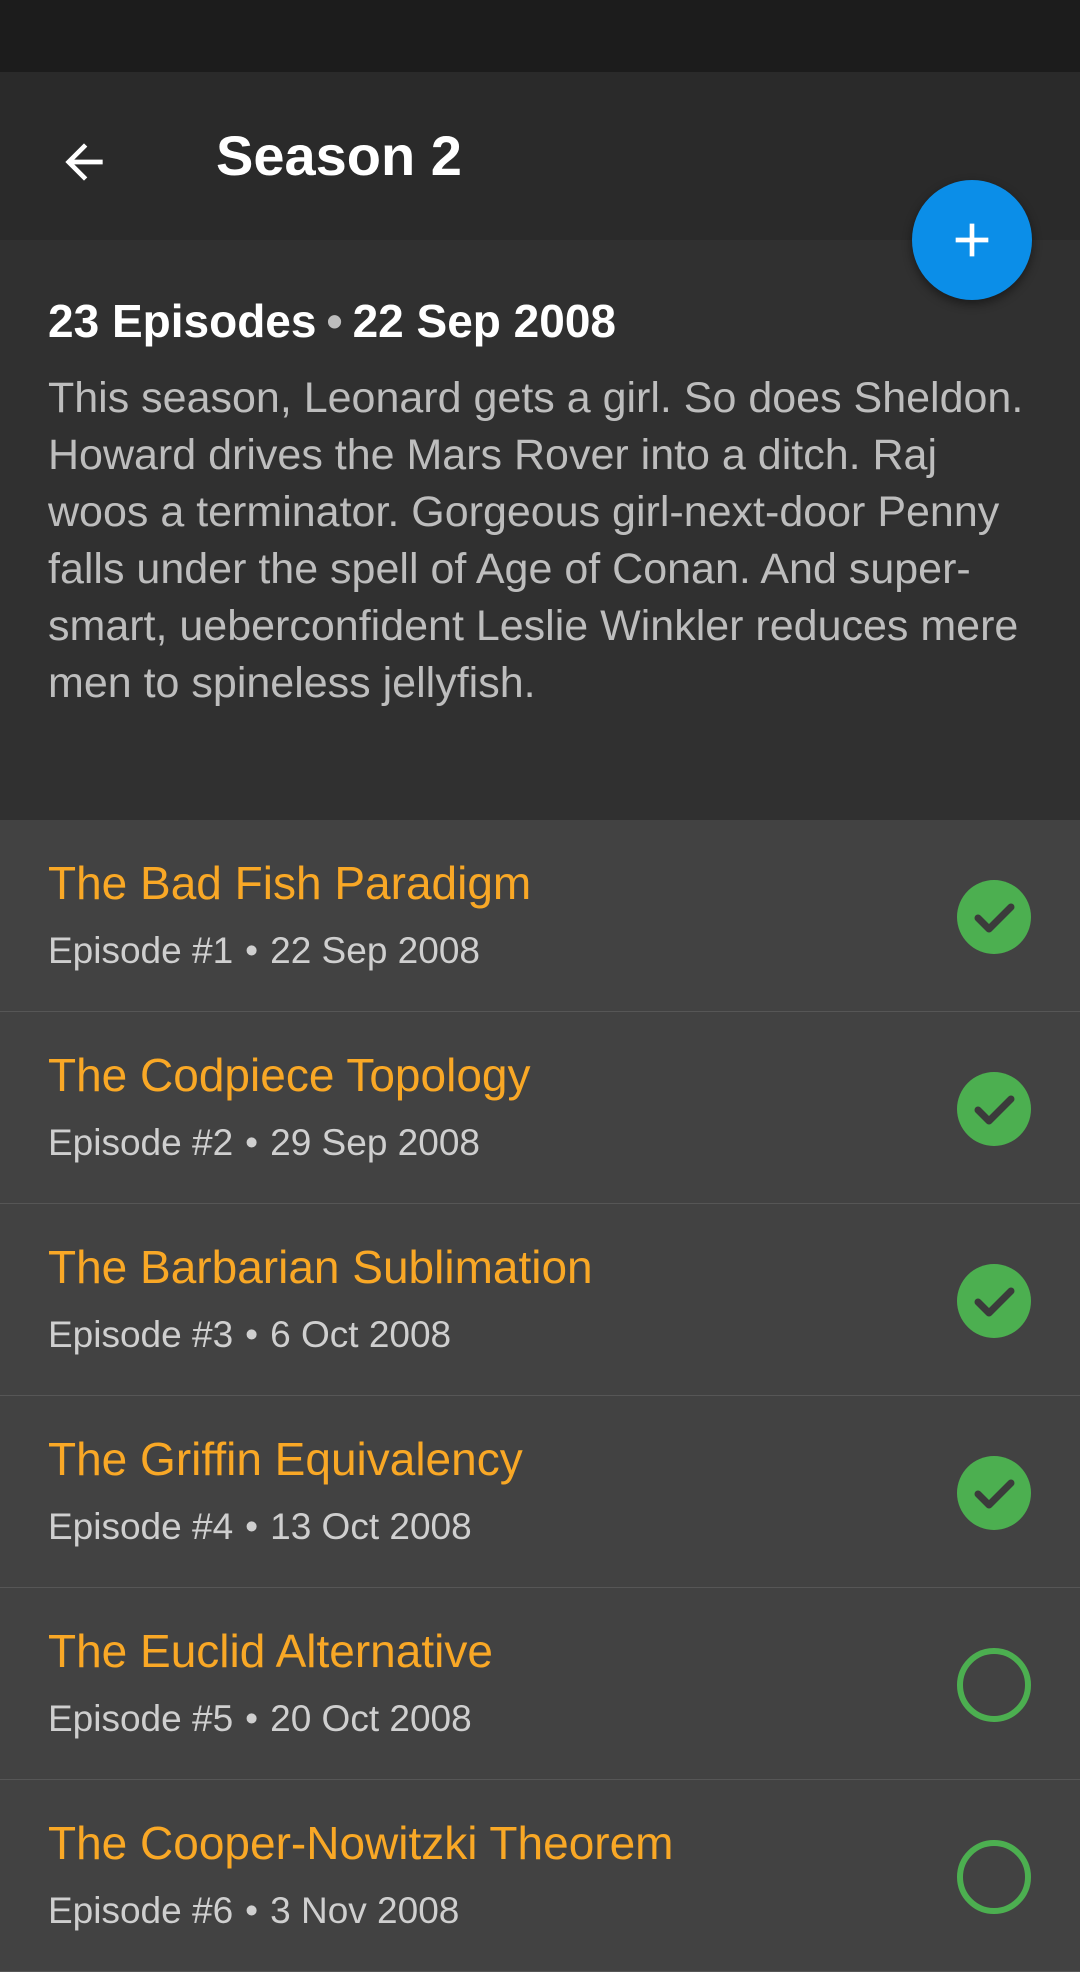 Image resolution: width=1080 pixels, height=1972 pixels. Describe the element at coordinates (289, 1075) in the screenshot. I see `episode-title: The Codpiece Topology` at that location.